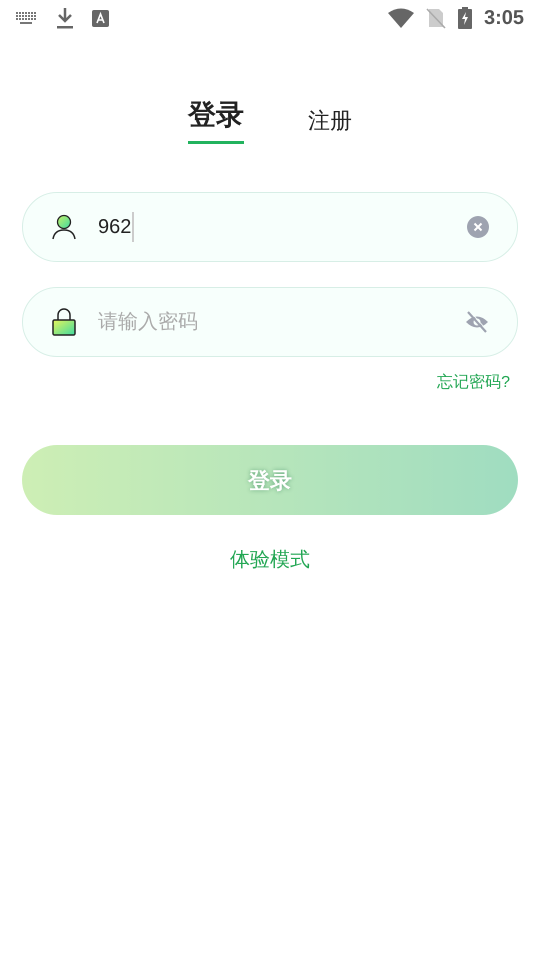 The width and height of the screenshot is (540, 960). What do you see at coordinates (330, 121) in the screenshot?
I see `tab: 注册` at bounding box center [330, 121].